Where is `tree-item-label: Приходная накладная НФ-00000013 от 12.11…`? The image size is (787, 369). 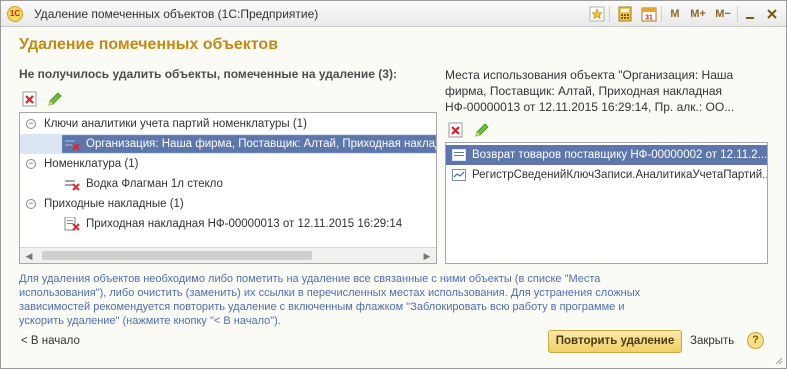
tree-item-label: Приходная накладная НФ-00000013 от 12.11… is located at coordinates (244, 224).